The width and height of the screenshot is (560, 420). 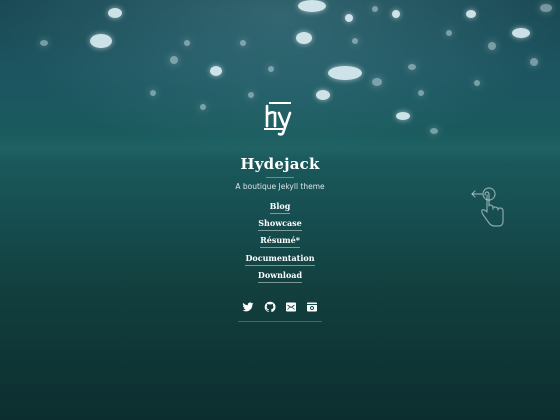 I want to click on nav-item-documentation: Documentation, so click(x=280, y=259).